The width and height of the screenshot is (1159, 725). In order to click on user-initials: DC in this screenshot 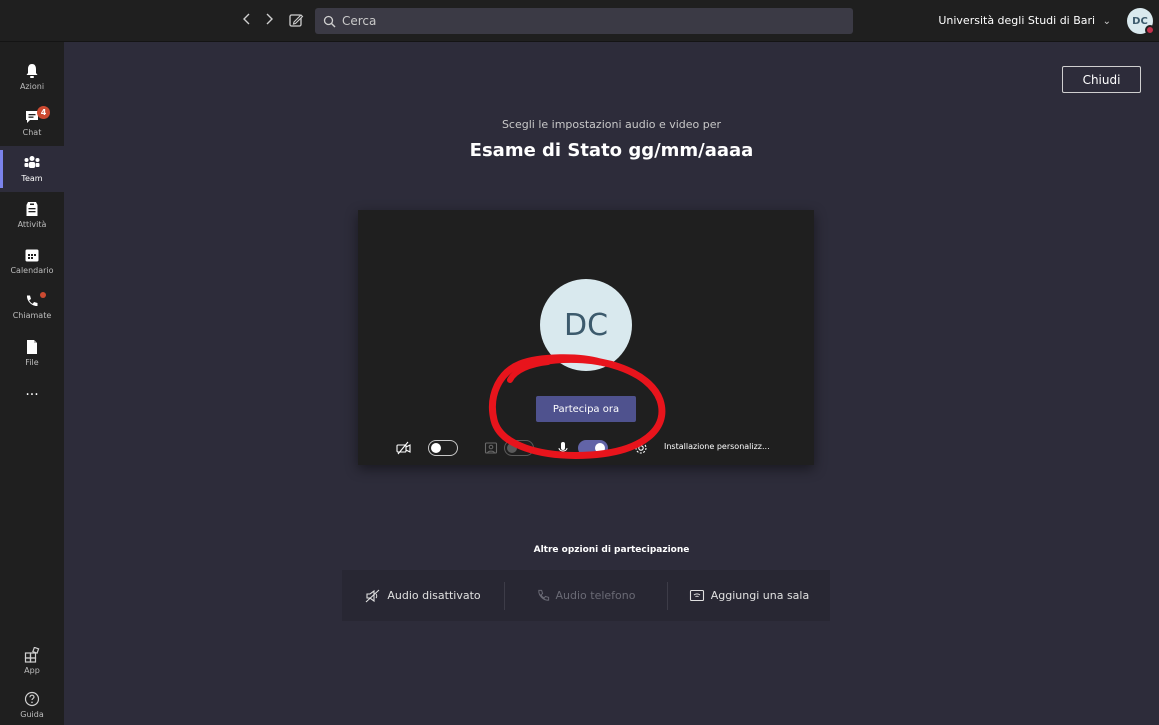, I will do `click(1140, 21)`.